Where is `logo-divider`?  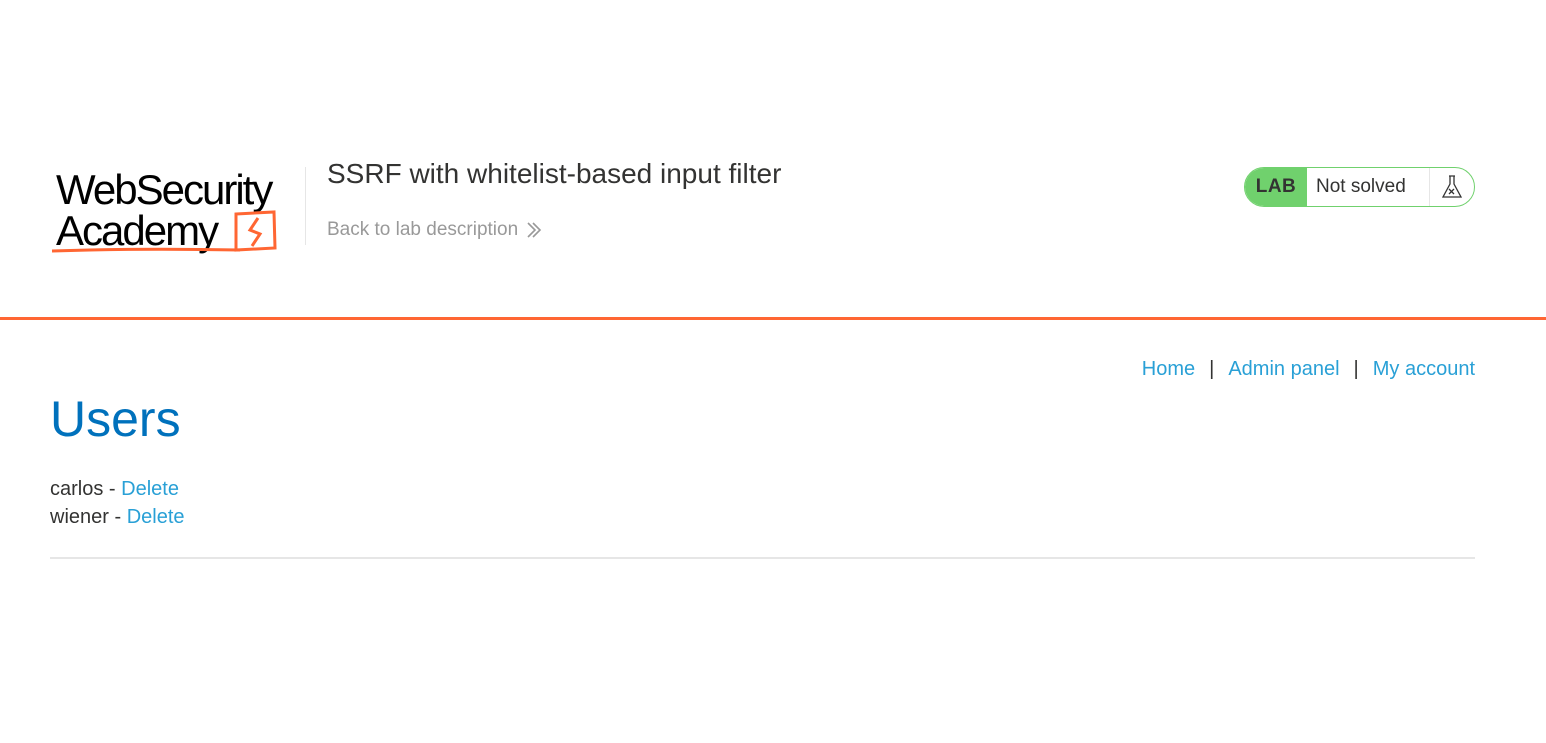
logo-divider is located at coordinates (305, 206).